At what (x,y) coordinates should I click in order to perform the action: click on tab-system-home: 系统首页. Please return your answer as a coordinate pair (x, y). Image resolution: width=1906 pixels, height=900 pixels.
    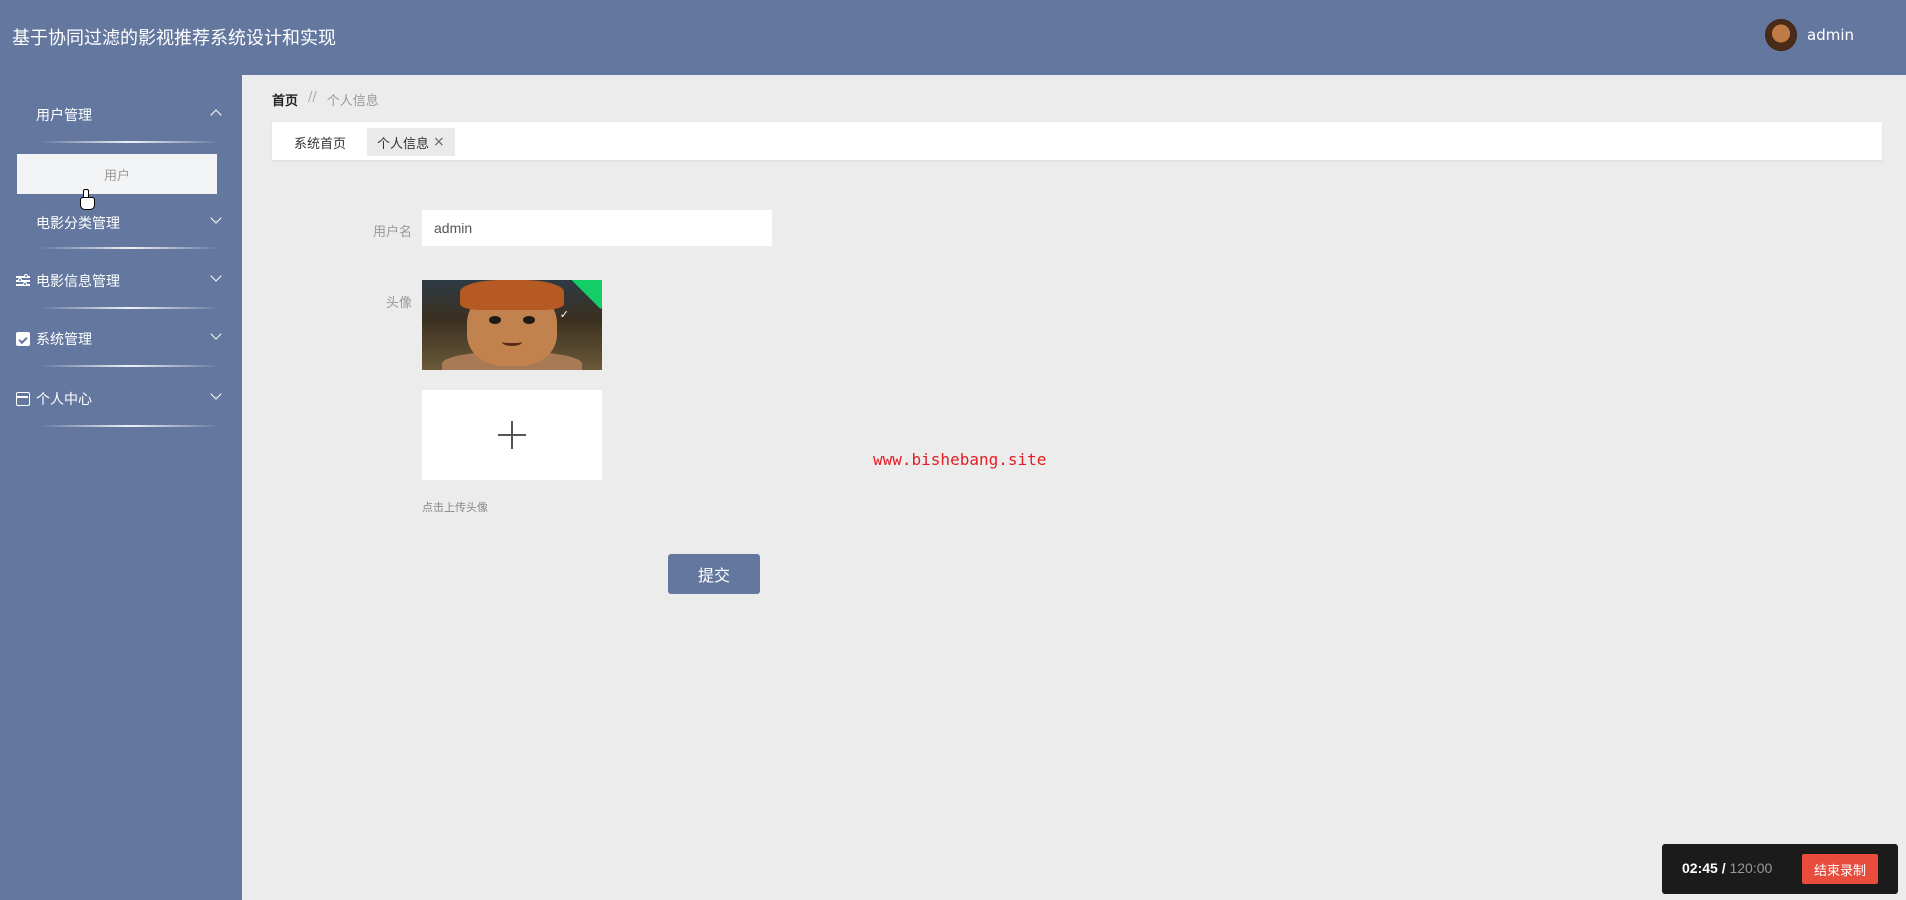
    Looking at the image, I should click on (320, 142).